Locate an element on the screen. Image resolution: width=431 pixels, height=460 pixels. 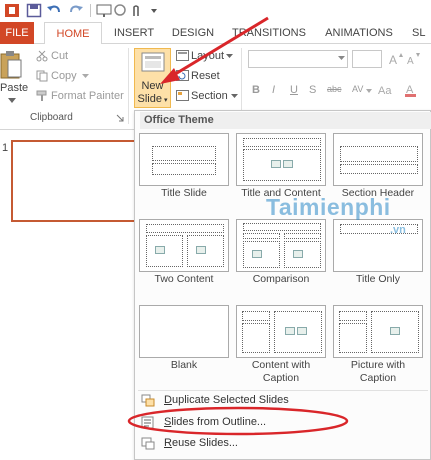
redo-icon is located at coordinates (76, 10).